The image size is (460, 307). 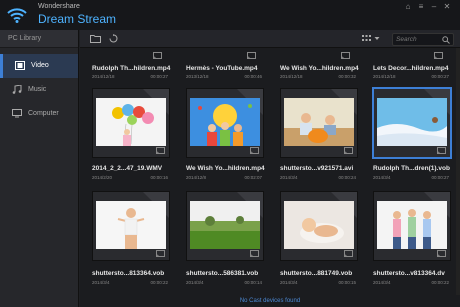 I want to click on wifi-logo-icon, so click(x=17, y=15).